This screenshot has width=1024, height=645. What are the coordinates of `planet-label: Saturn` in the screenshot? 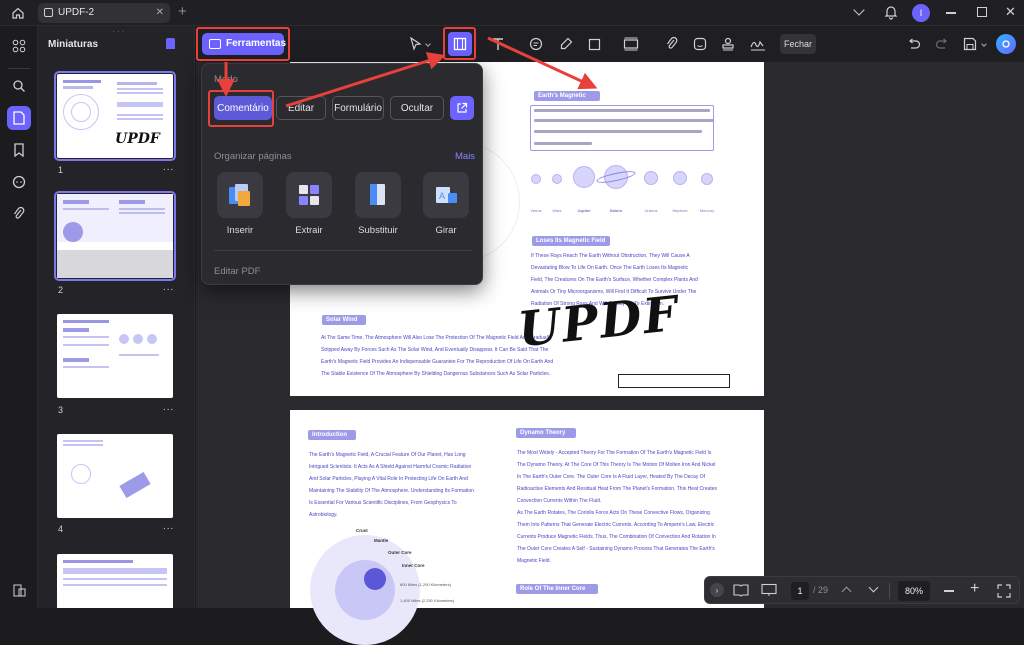 It's located at (616, 210).